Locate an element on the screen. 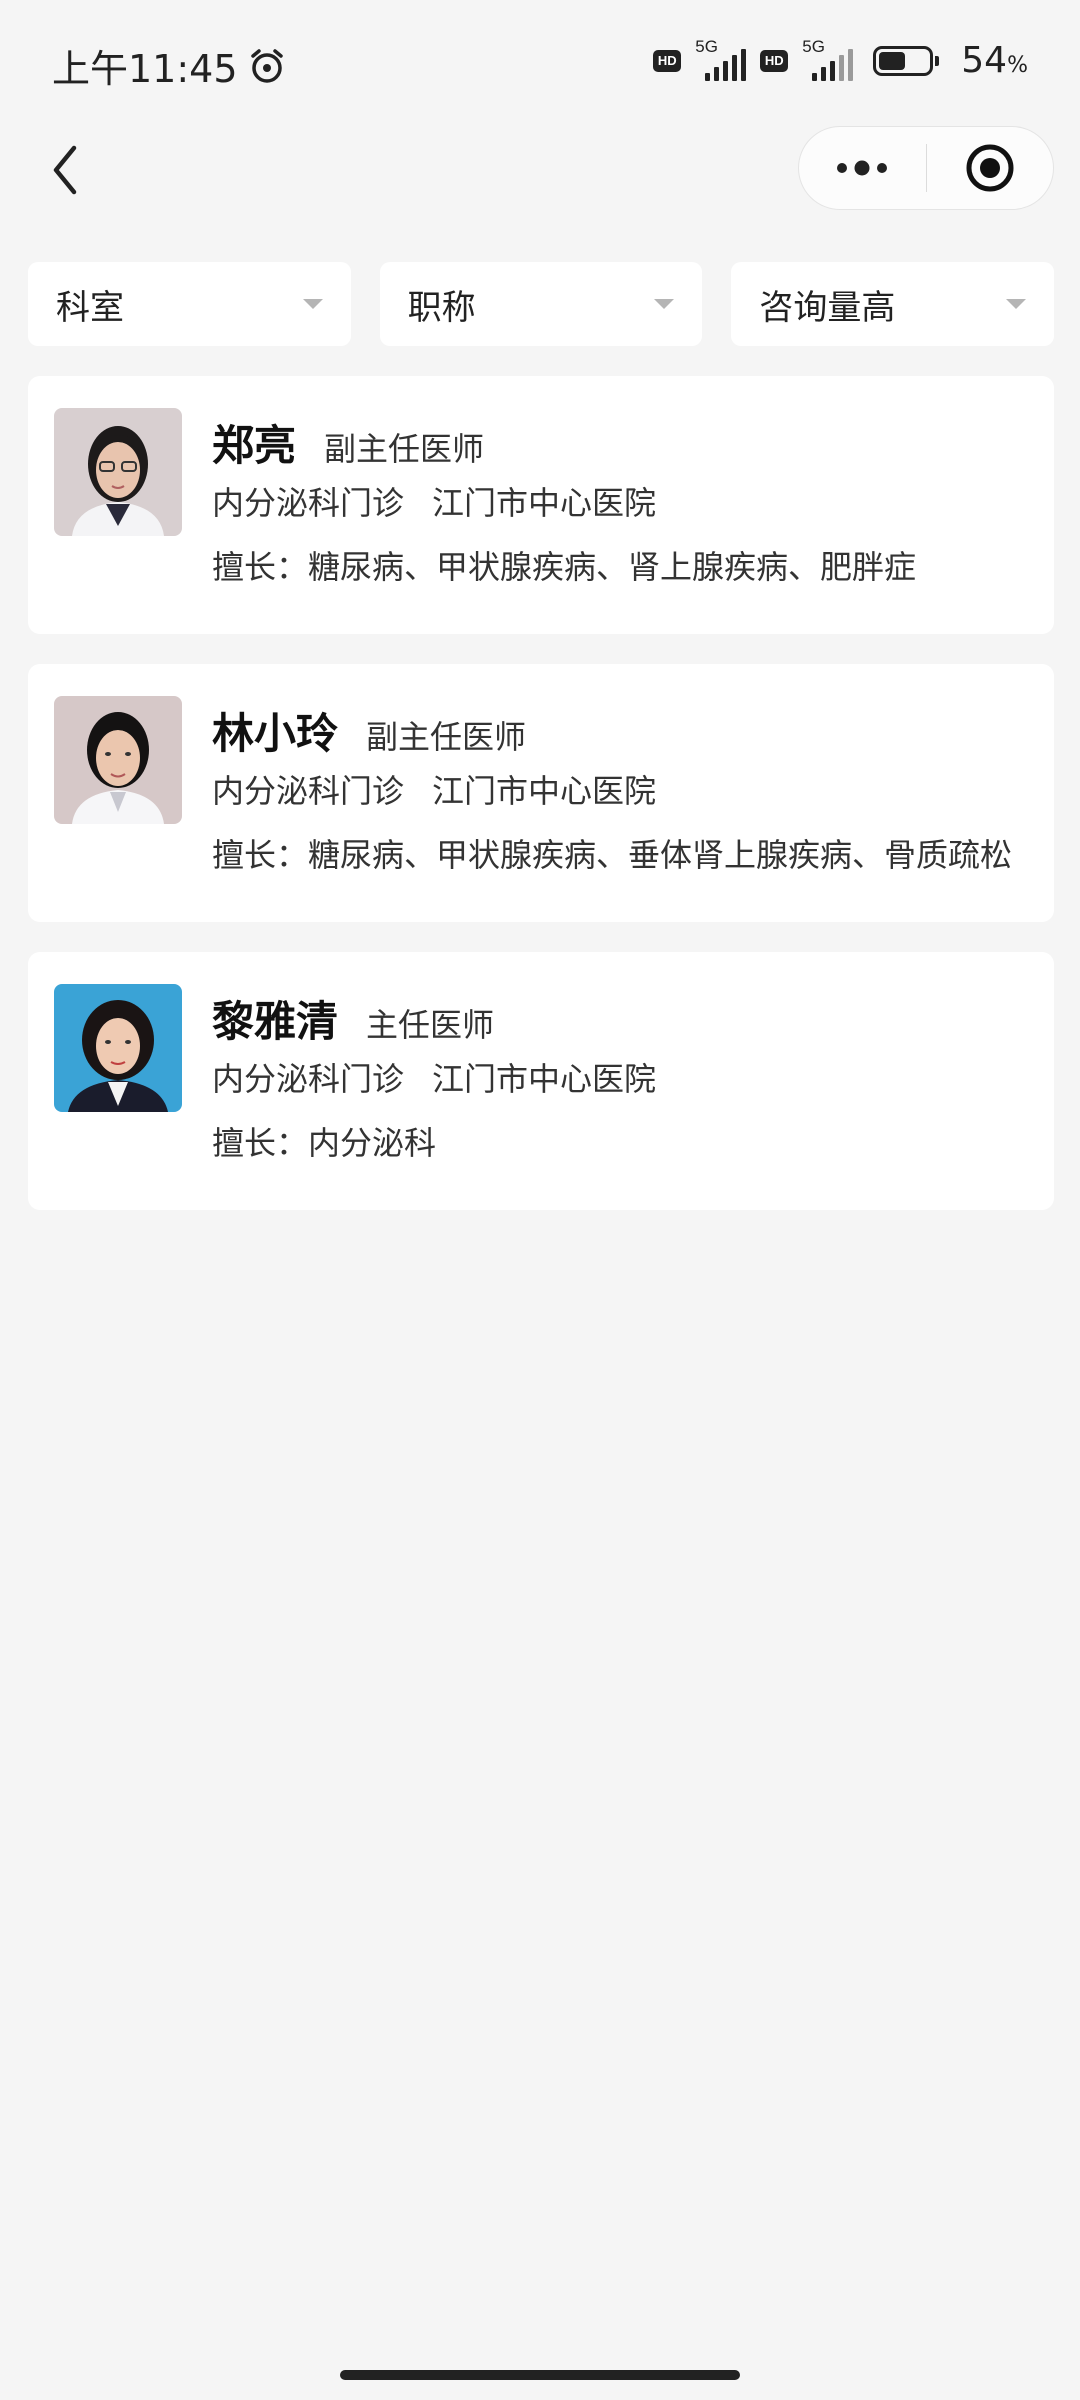 This screenshot has width=1080, height=2400. close-miniprogram-button is located at coordinates (990, 168).